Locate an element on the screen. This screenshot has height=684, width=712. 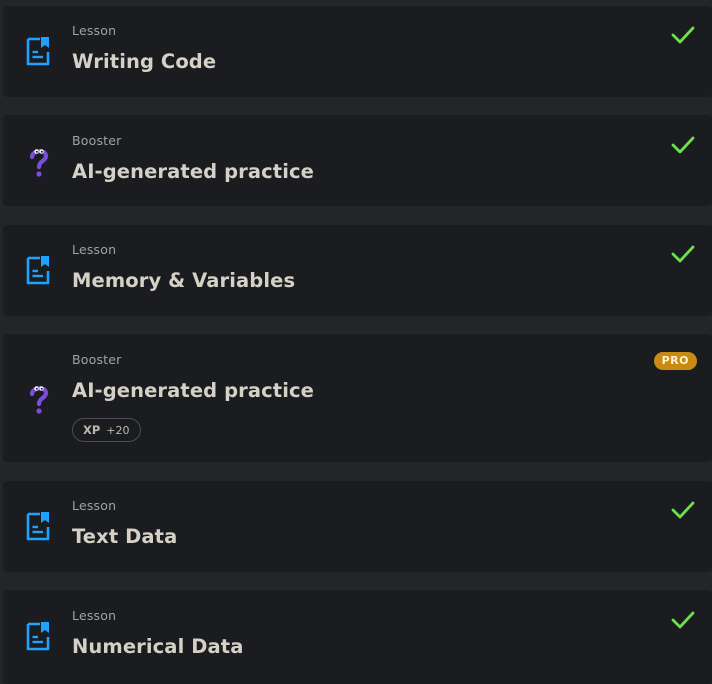
xp-value: +20 is located at coordinates (118, 430).